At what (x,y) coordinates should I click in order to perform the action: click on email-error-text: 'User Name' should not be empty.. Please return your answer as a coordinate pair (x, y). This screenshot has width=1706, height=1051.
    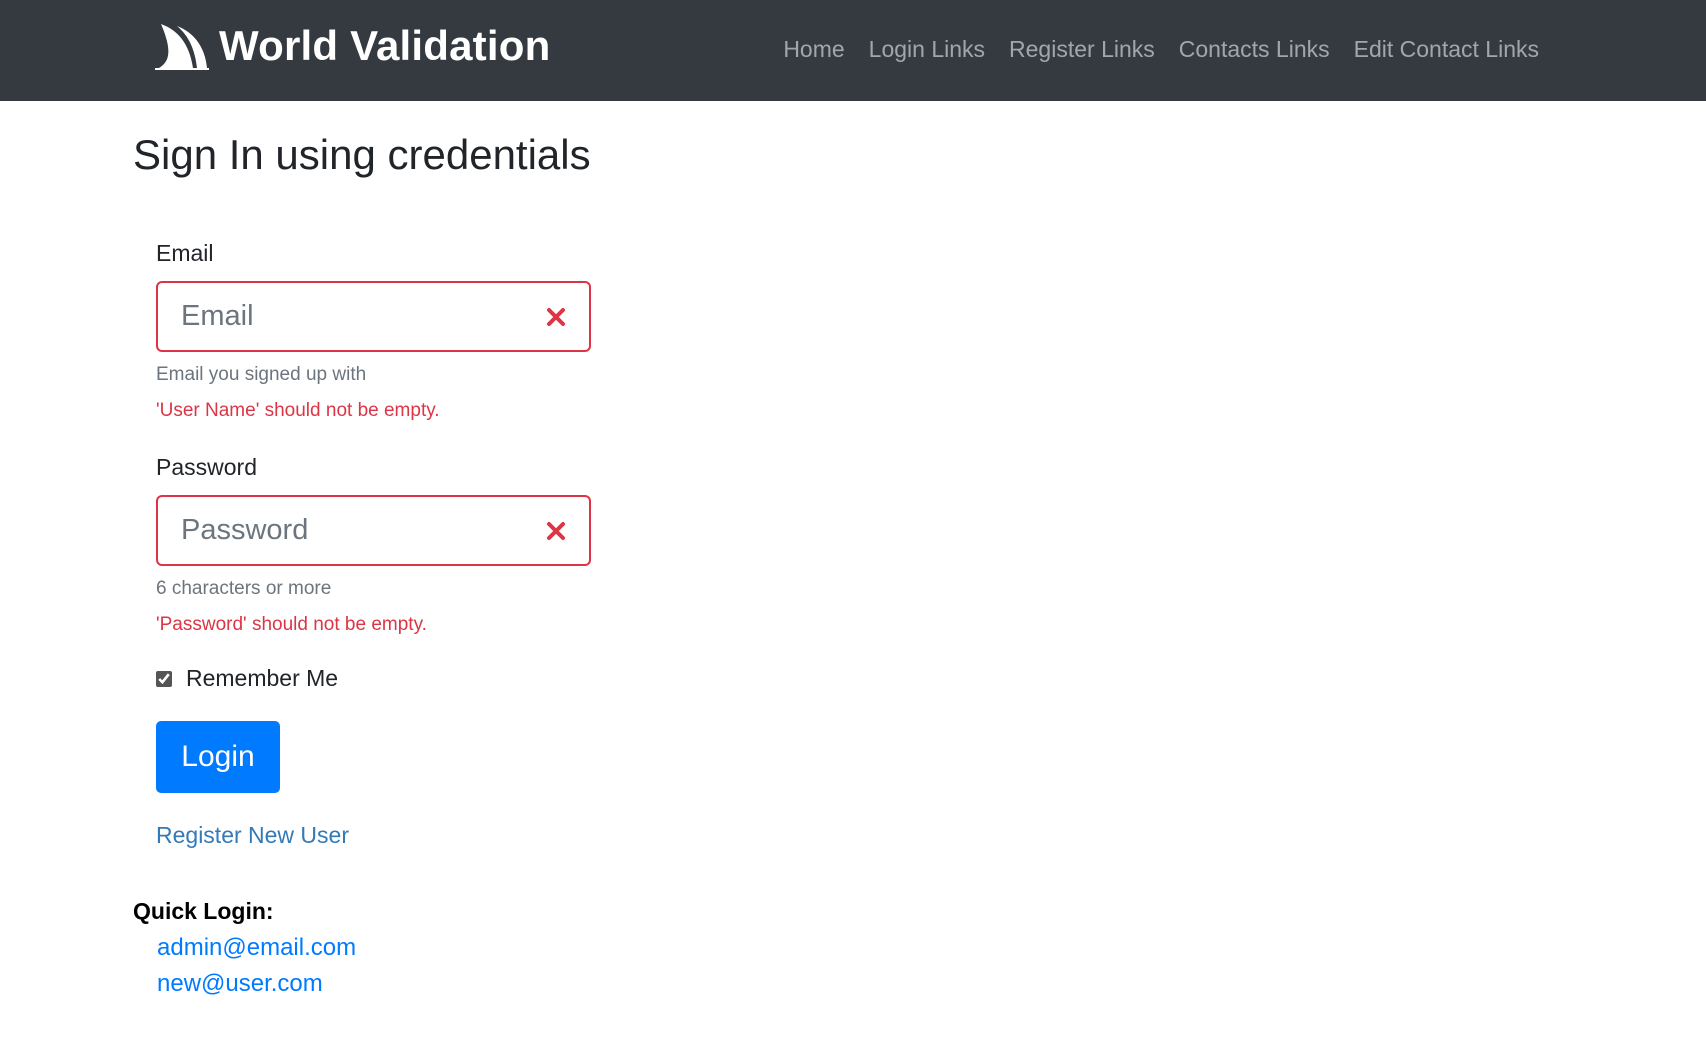
    Looking at the image, I should click on (298, 410).